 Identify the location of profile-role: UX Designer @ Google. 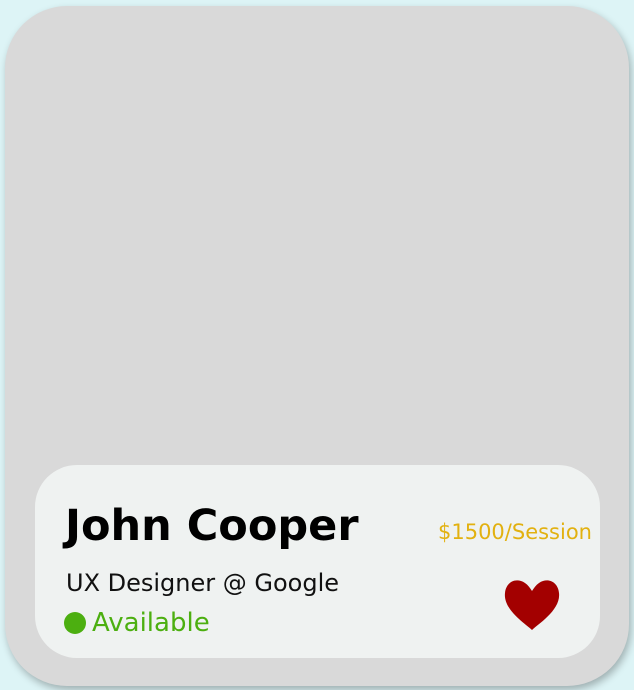
(203, 583).